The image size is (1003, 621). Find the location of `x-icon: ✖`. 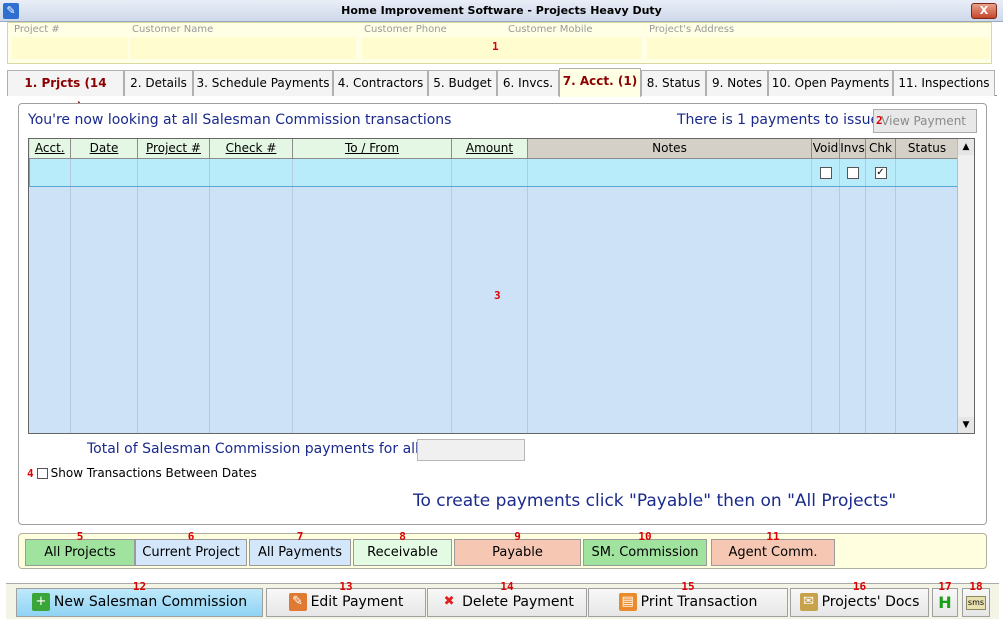

x-icon: ✖ is located at coordinates (449, 601).